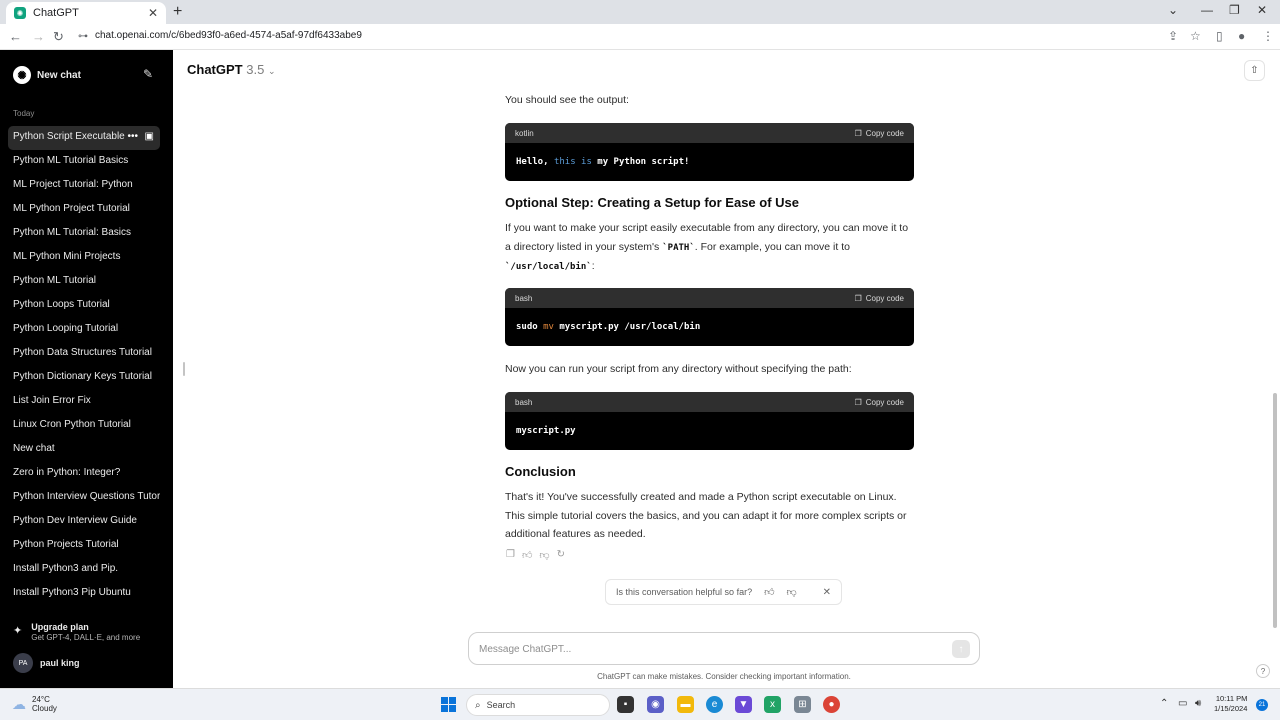 The image size is (1280, 720). I want to click on edge-icon: e, so click(714, 704).